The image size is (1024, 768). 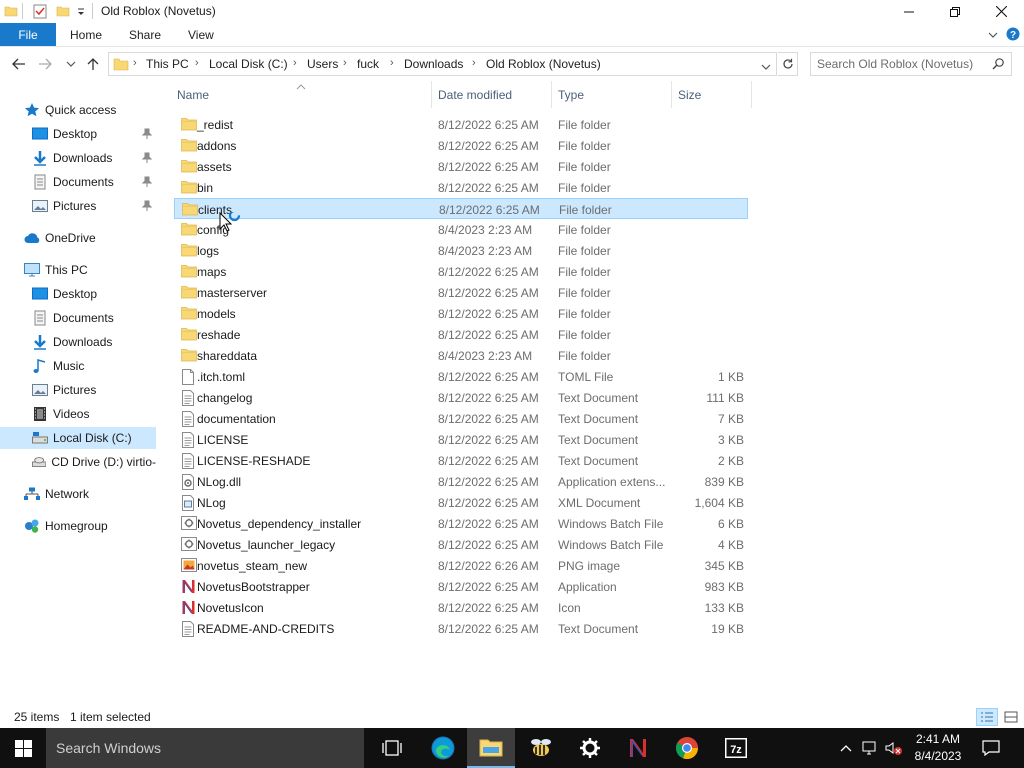 I want to click on search-box, so click(x=911, y=64).